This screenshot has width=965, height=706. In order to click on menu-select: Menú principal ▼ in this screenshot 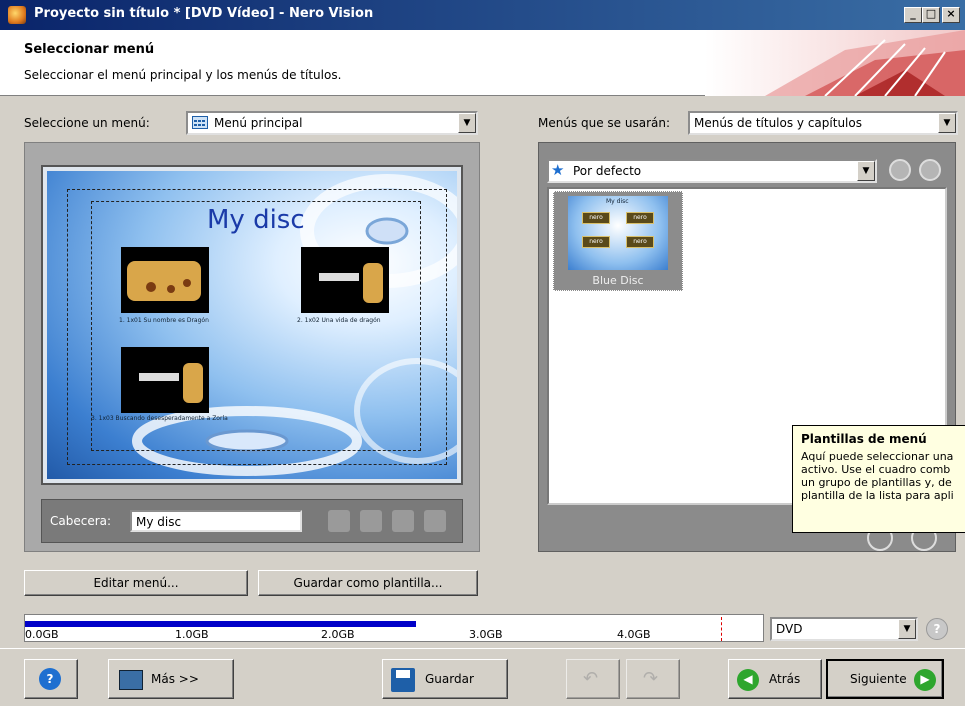, I will do `click(332, 123)`.